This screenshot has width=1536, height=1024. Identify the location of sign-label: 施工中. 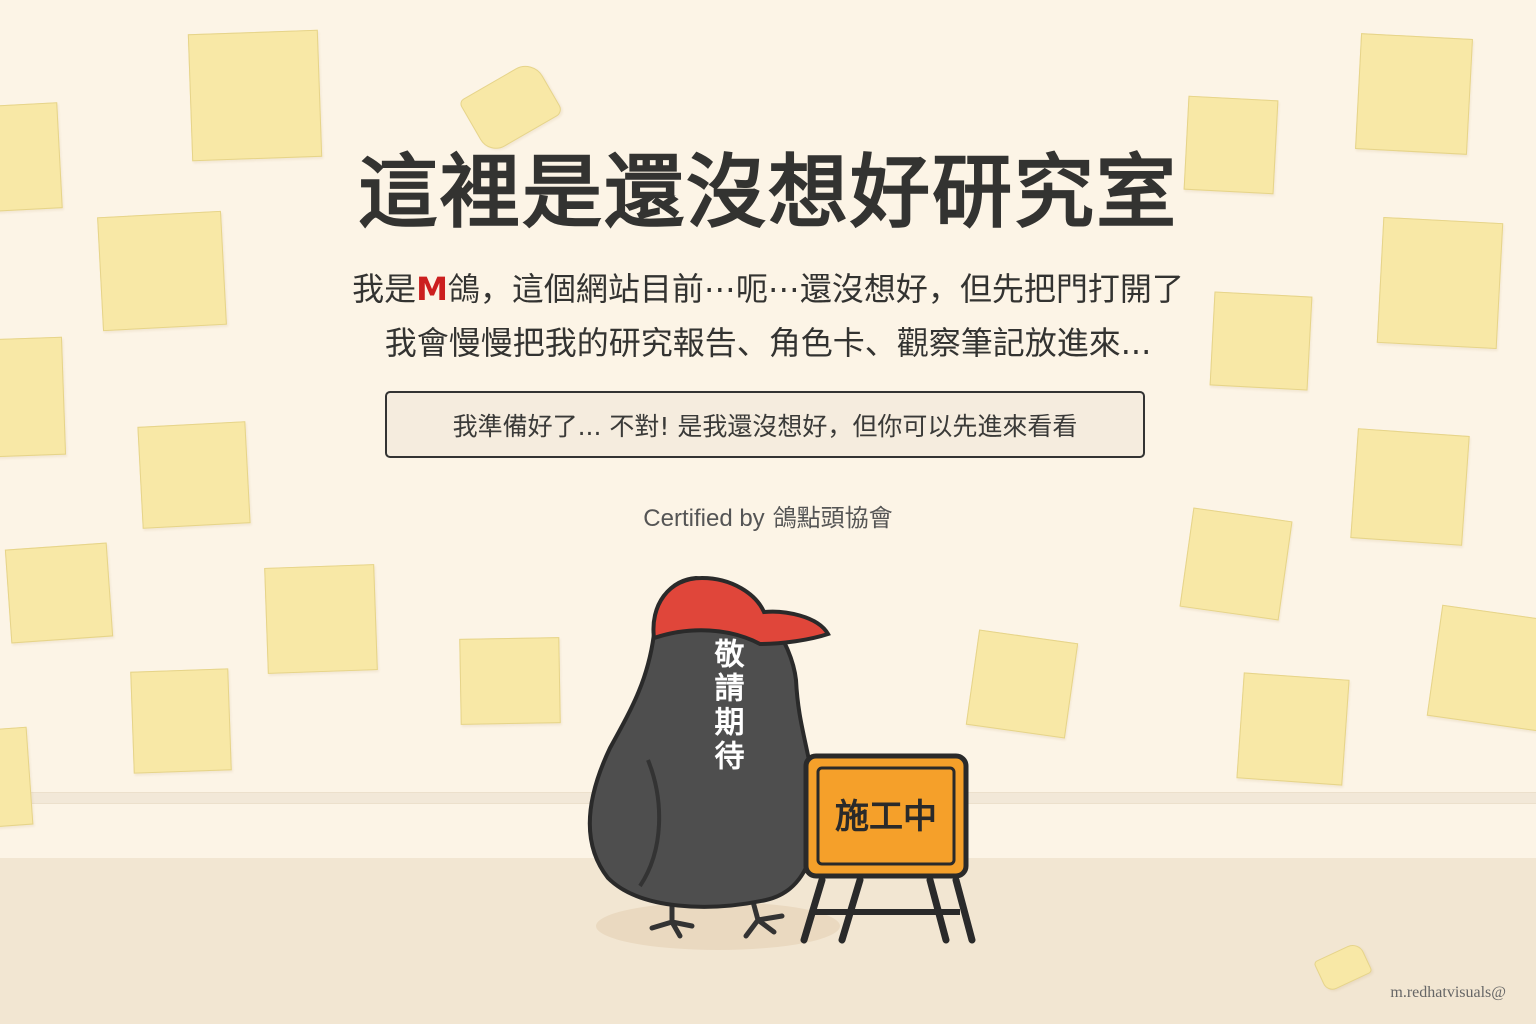
(886, 817).